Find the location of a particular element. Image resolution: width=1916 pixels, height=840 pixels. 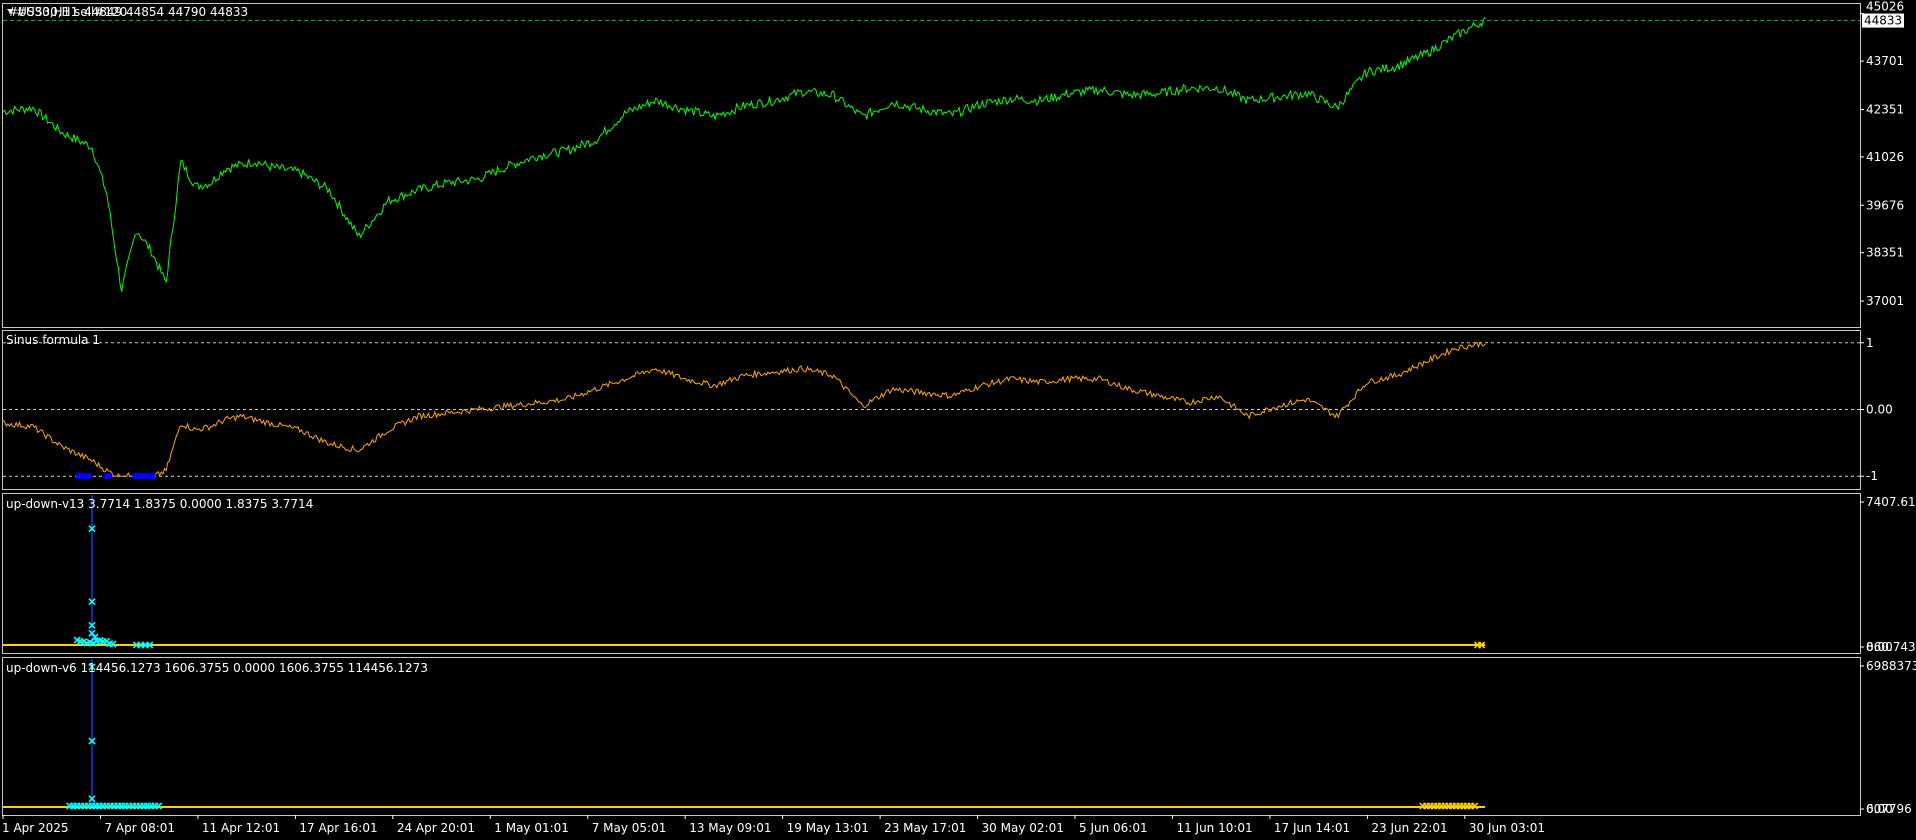

symbol-label: #US30,H1 is located at coordinates (47, 12).